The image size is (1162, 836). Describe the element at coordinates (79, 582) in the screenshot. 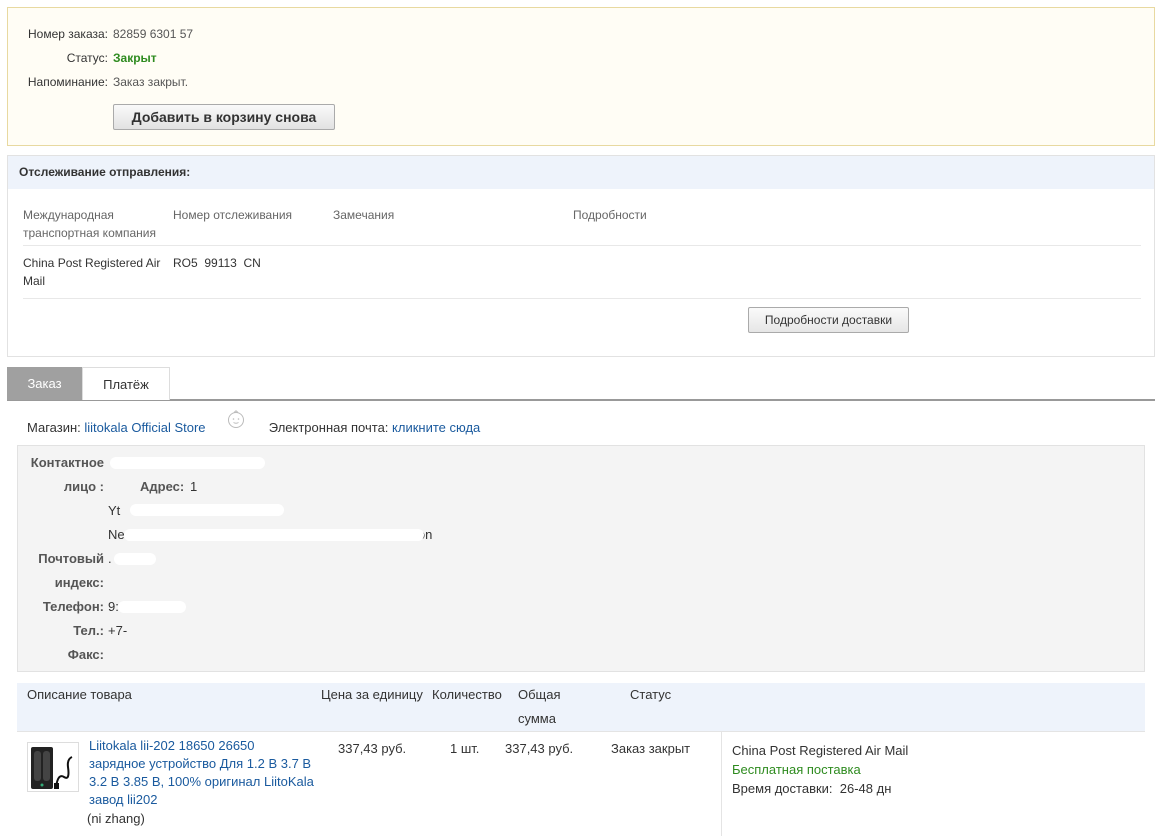

I see `postal-label-line2: индекс:` at that location.